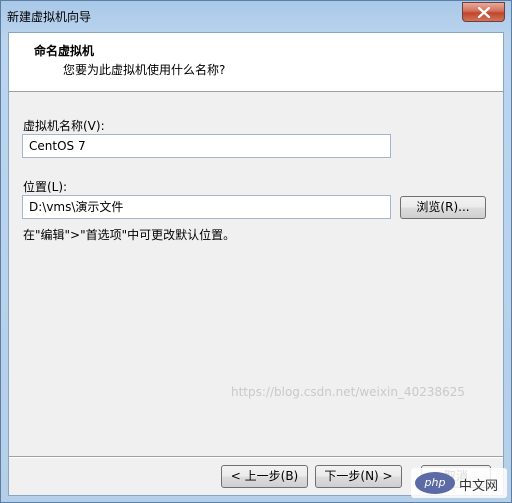 The width and height of the screenshot is (512, 503). Describe the element at coordinates (45, 187) in the screenshot. I see `location-label: 位置(L):` at that location.